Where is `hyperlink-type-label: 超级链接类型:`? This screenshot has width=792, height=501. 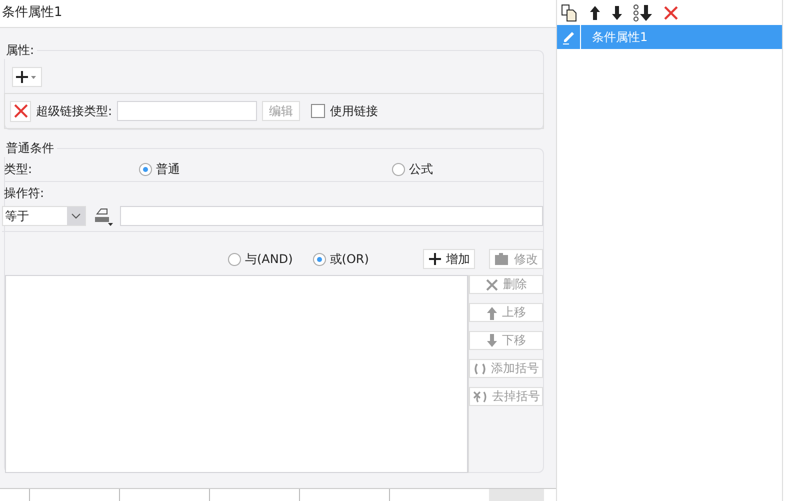
hyperlink-type-label: 超级链接类型: is located at coordinates (74, 111).